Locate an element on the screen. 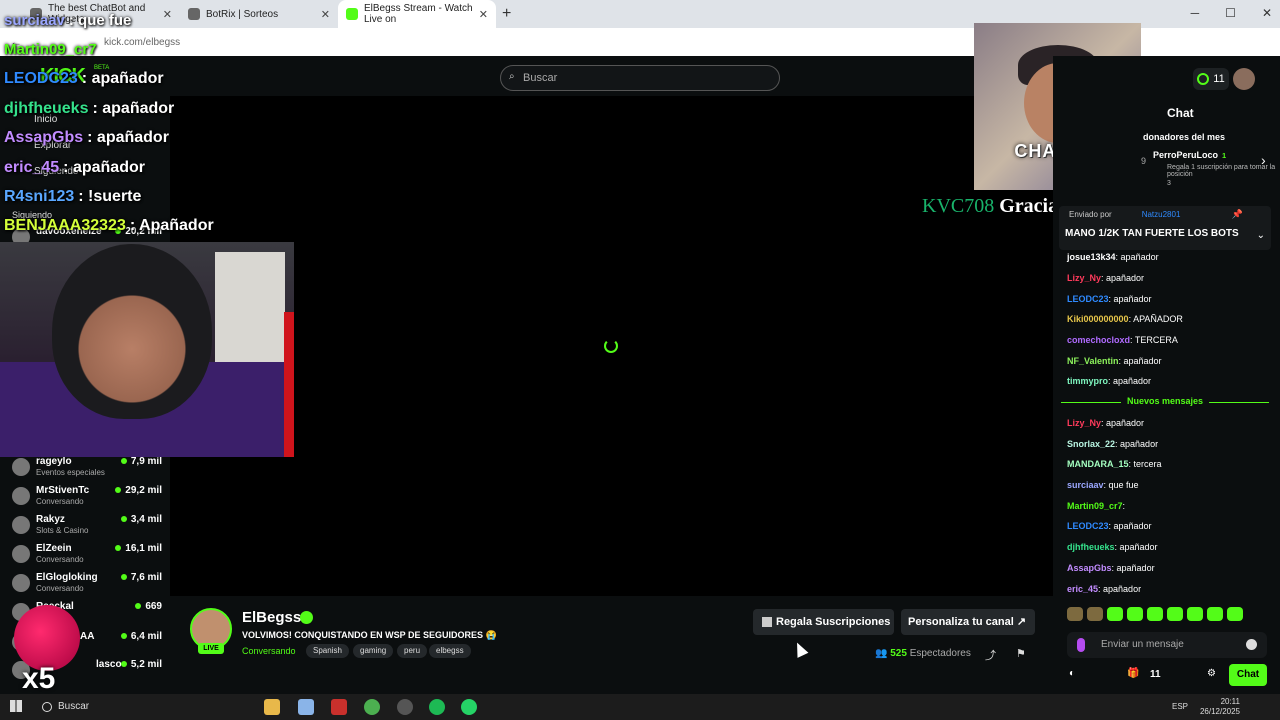 The image size is (1280, 720). minimize-icon: ─ is located at coordinates (1195, 13).